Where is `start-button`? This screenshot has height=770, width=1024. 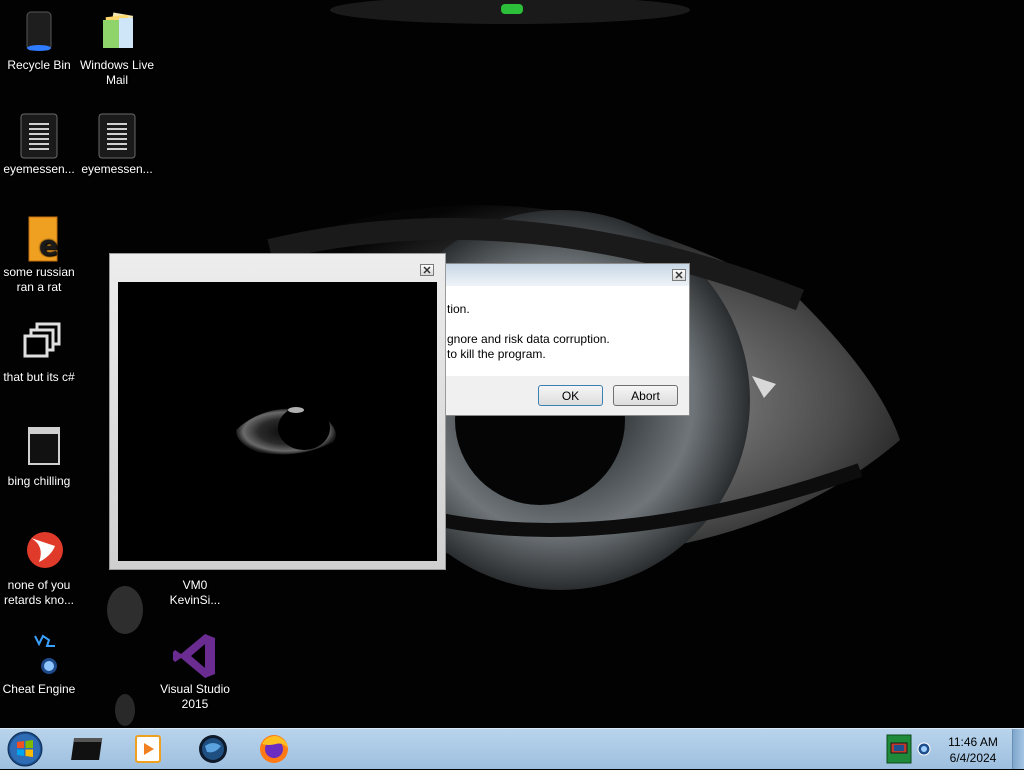 start-button is located at coordinates (25, 749).